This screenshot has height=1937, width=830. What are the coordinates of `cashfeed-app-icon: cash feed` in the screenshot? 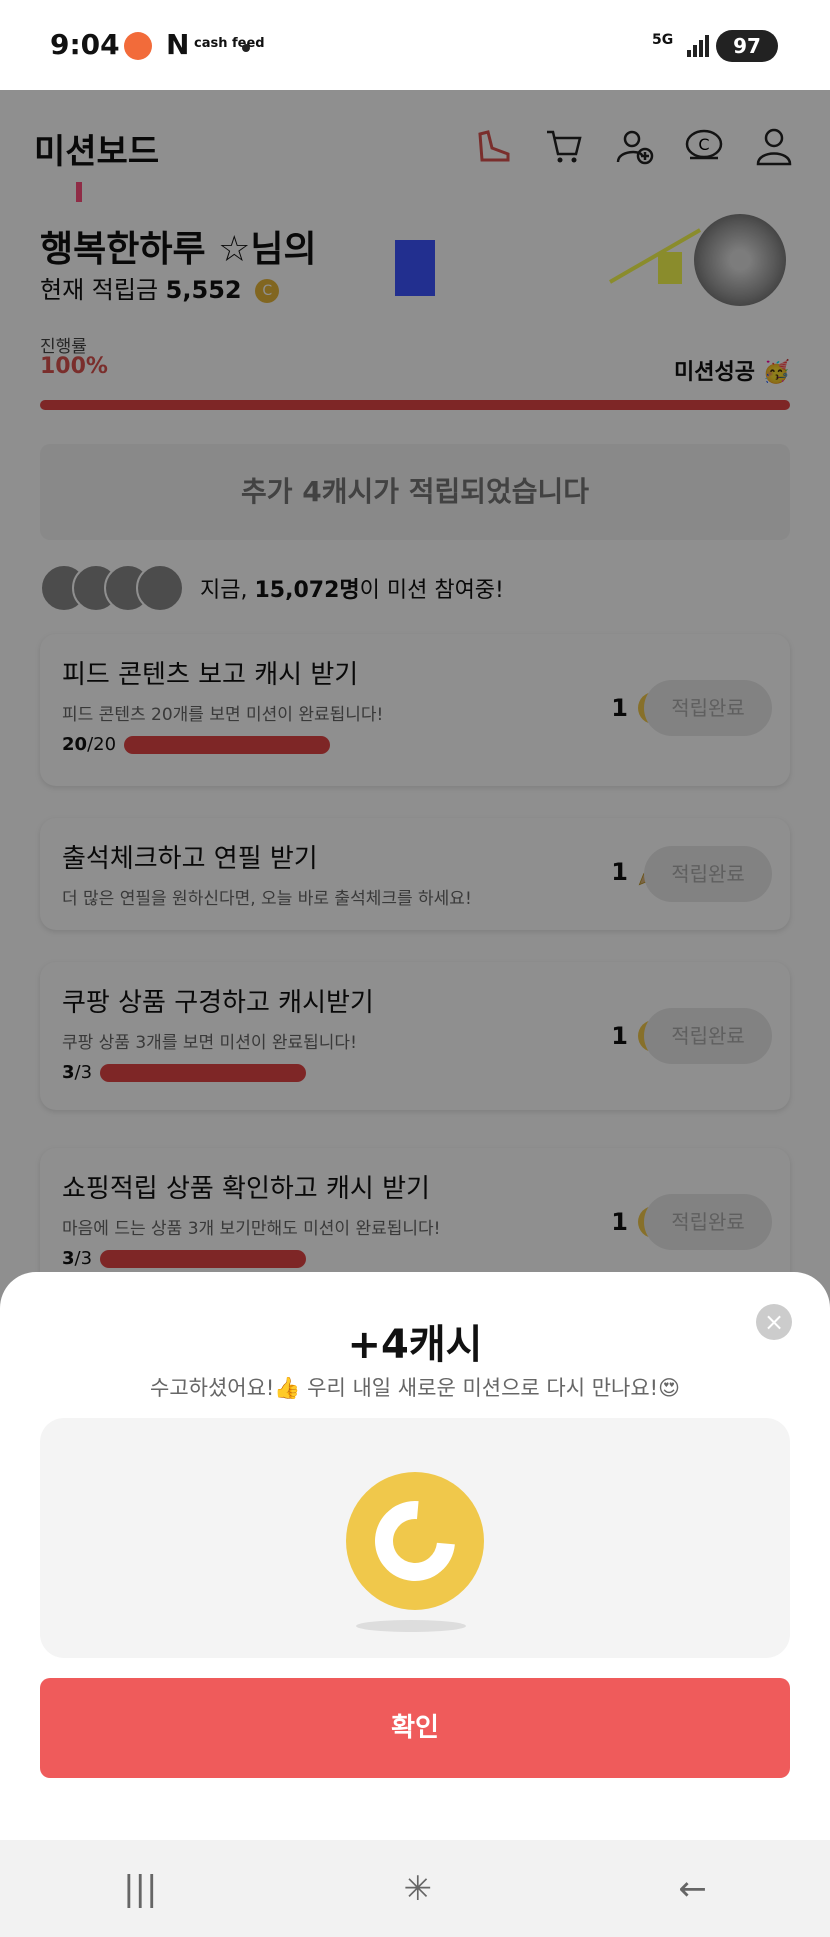 It's located at (229, 43).